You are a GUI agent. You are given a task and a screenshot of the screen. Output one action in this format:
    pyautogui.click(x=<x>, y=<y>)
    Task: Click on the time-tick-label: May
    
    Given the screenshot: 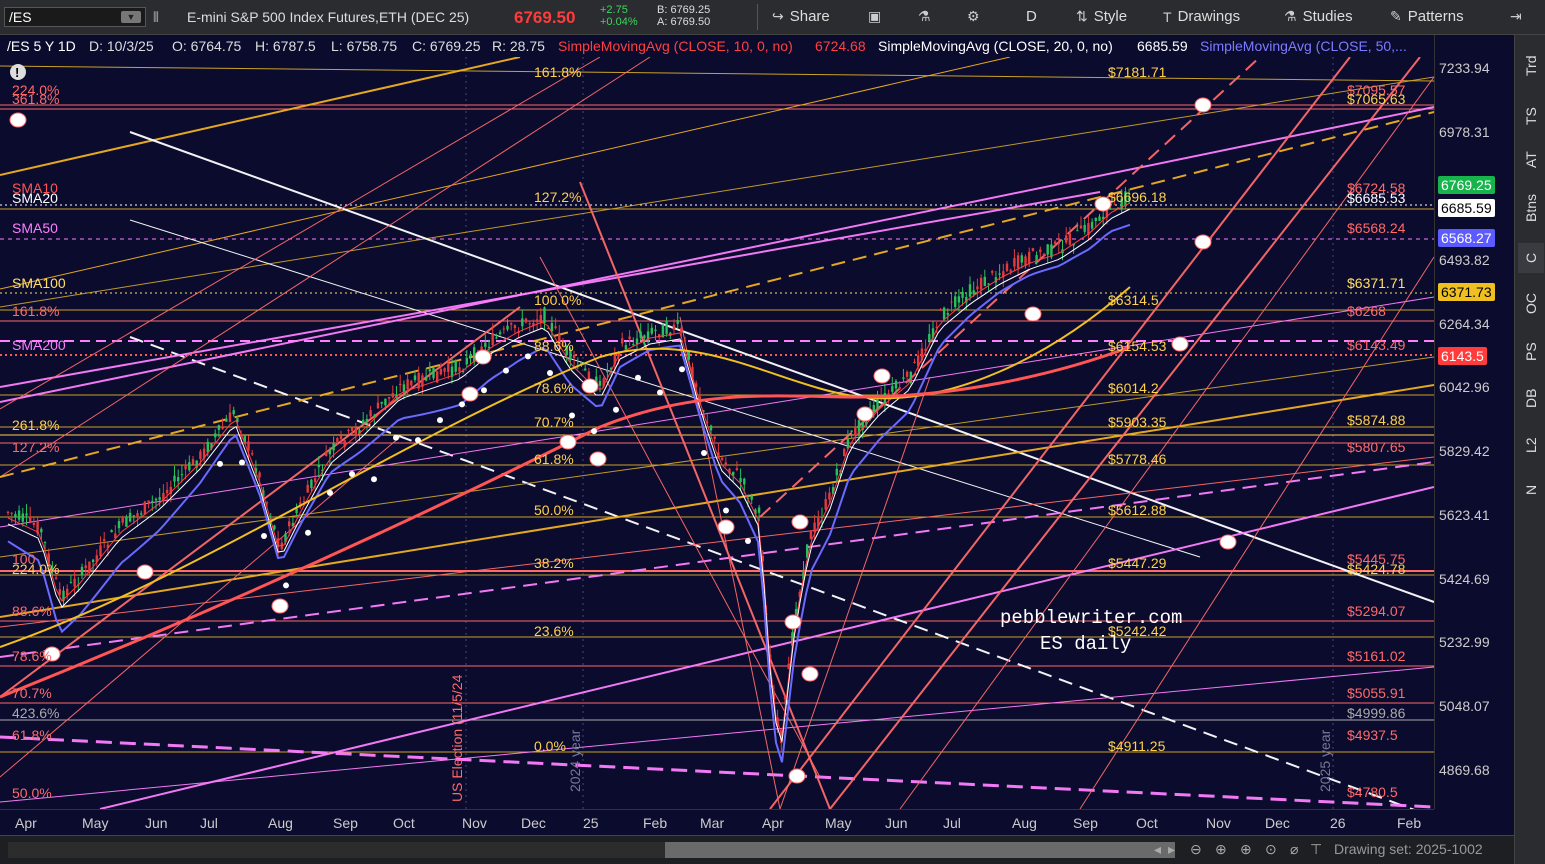 What is the action you would take?
    pyautogui.click(x=95, y=823)
    